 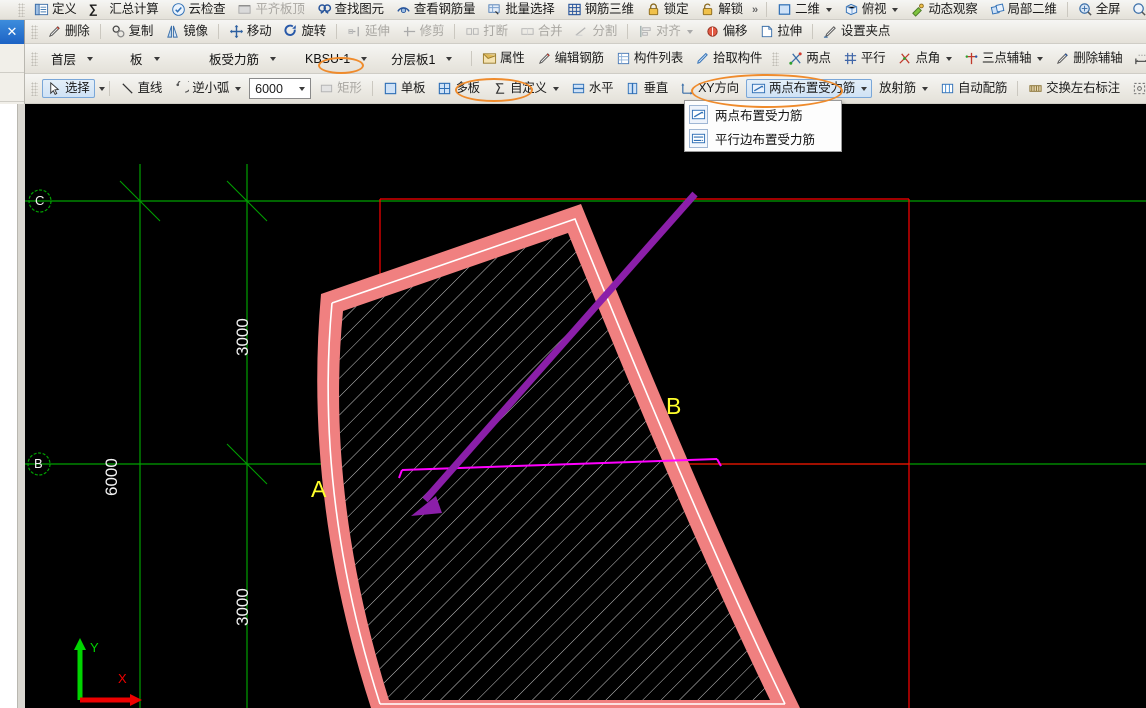 What do you see at coordinates (850, 58) in the screenshot?
I see `parallel-axis-icon` at bounding box center [850, 58].